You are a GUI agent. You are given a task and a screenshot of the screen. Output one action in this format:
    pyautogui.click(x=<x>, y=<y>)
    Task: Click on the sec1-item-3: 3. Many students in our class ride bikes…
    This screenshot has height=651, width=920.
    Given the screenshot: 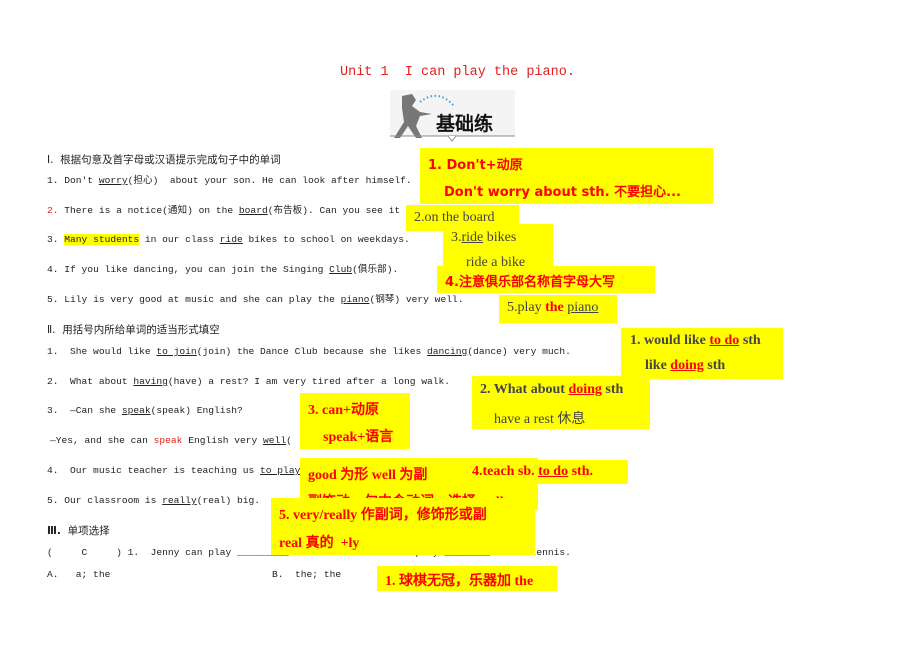 What is the action you would take?
    pyautogui.click(x=228, y=239)
    